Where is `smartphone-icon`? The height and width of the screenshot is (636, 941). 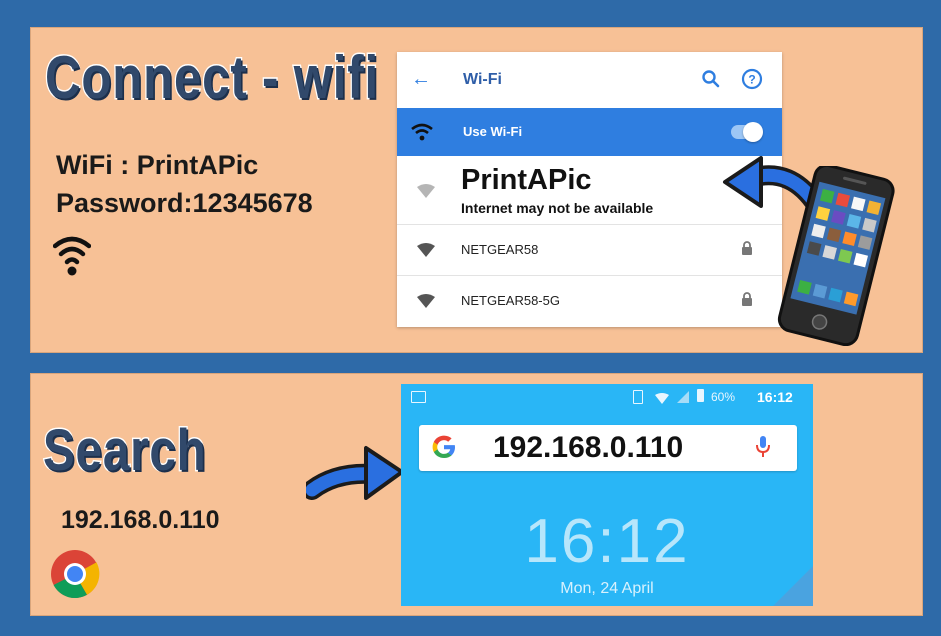
smartphone-icon is located at coordinates (836, 257).